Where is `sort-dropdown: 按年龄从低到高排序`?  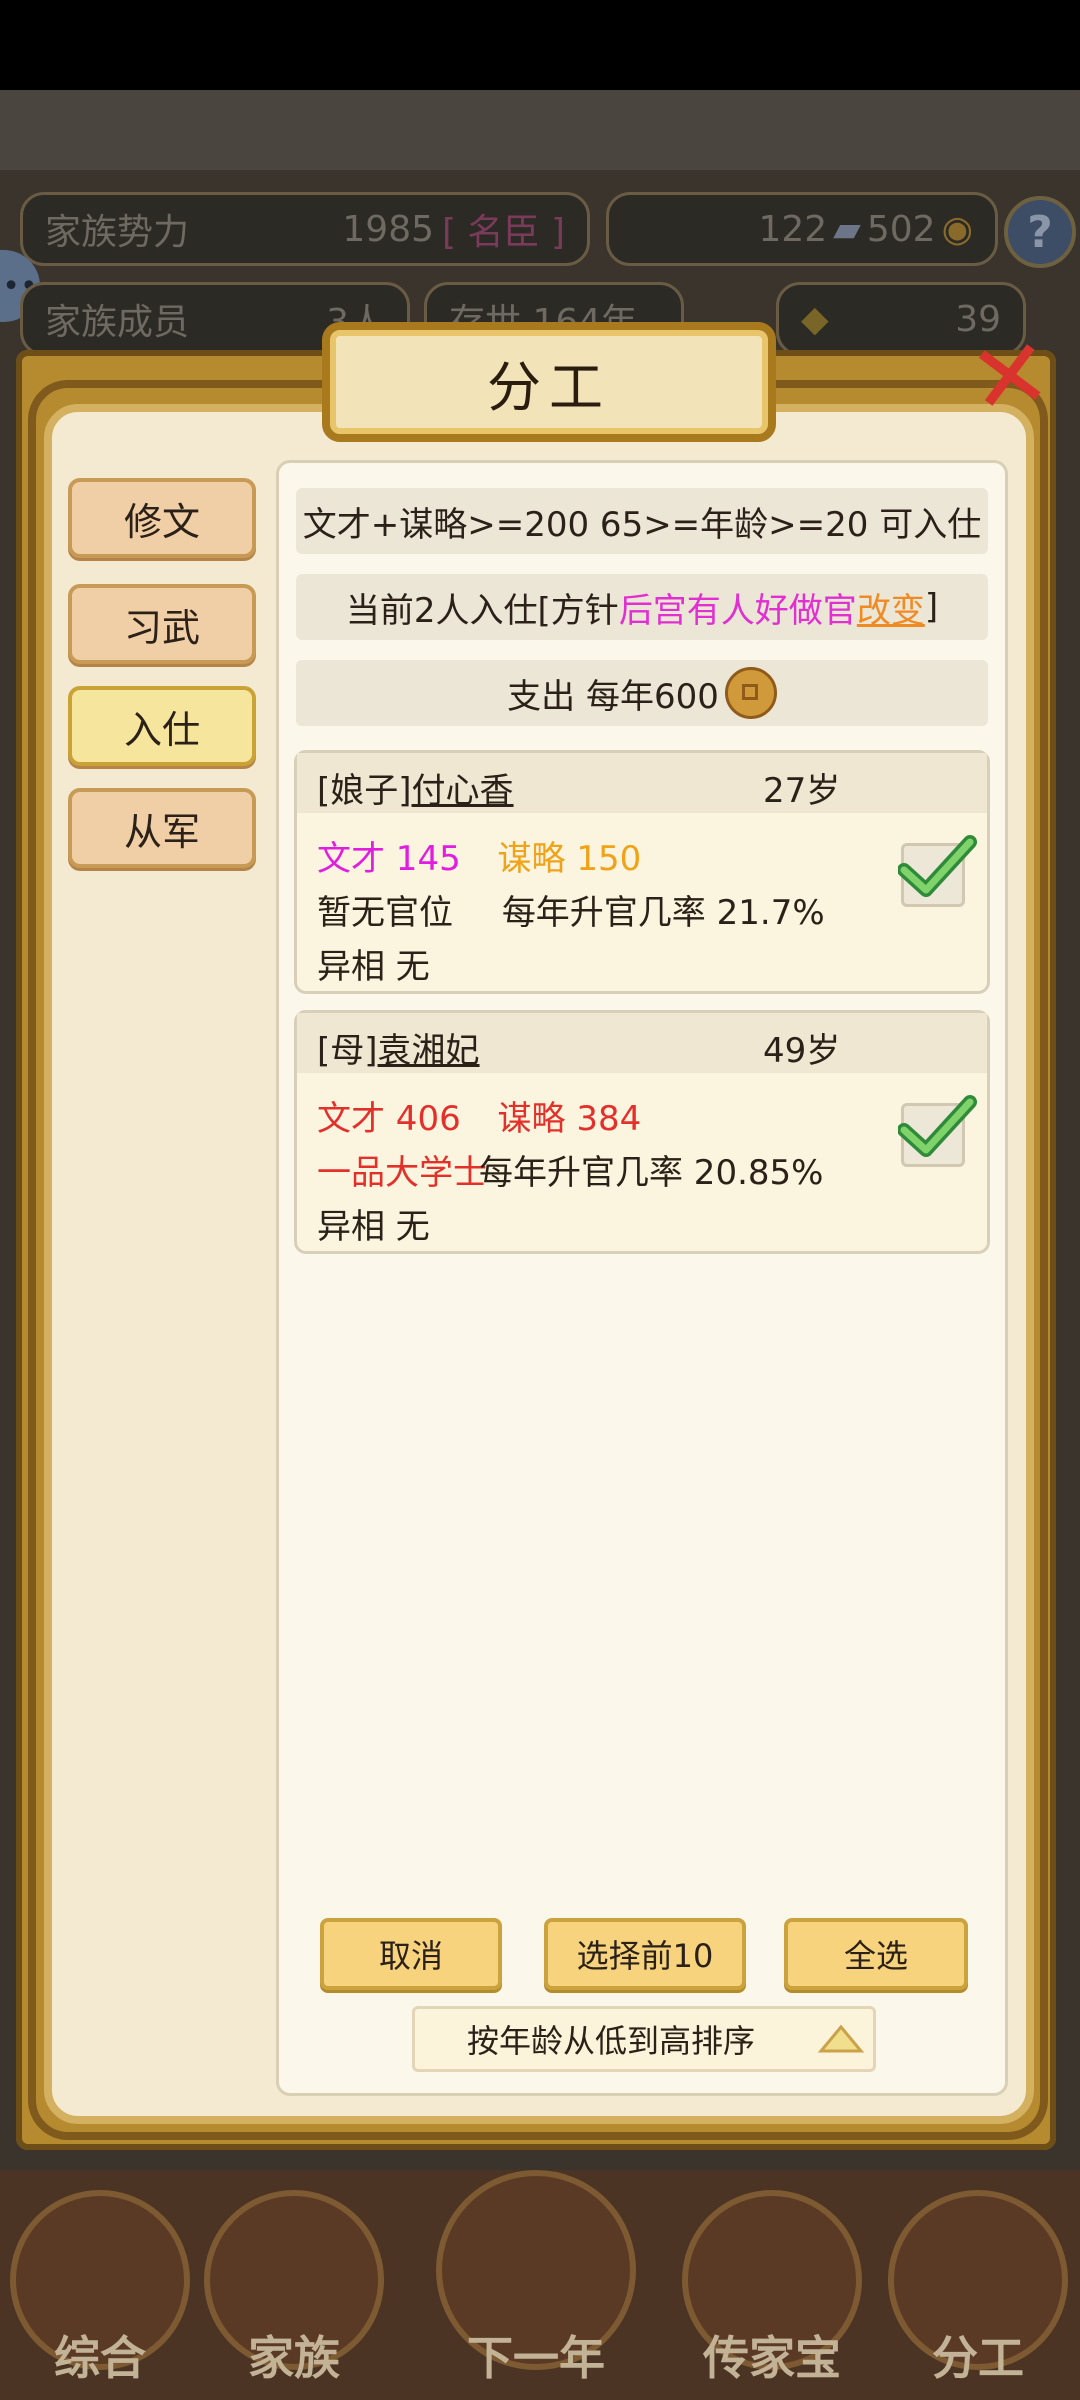 sort-dropdown: 按年龄从低到高排序 is located at coordinates (644, 2039).